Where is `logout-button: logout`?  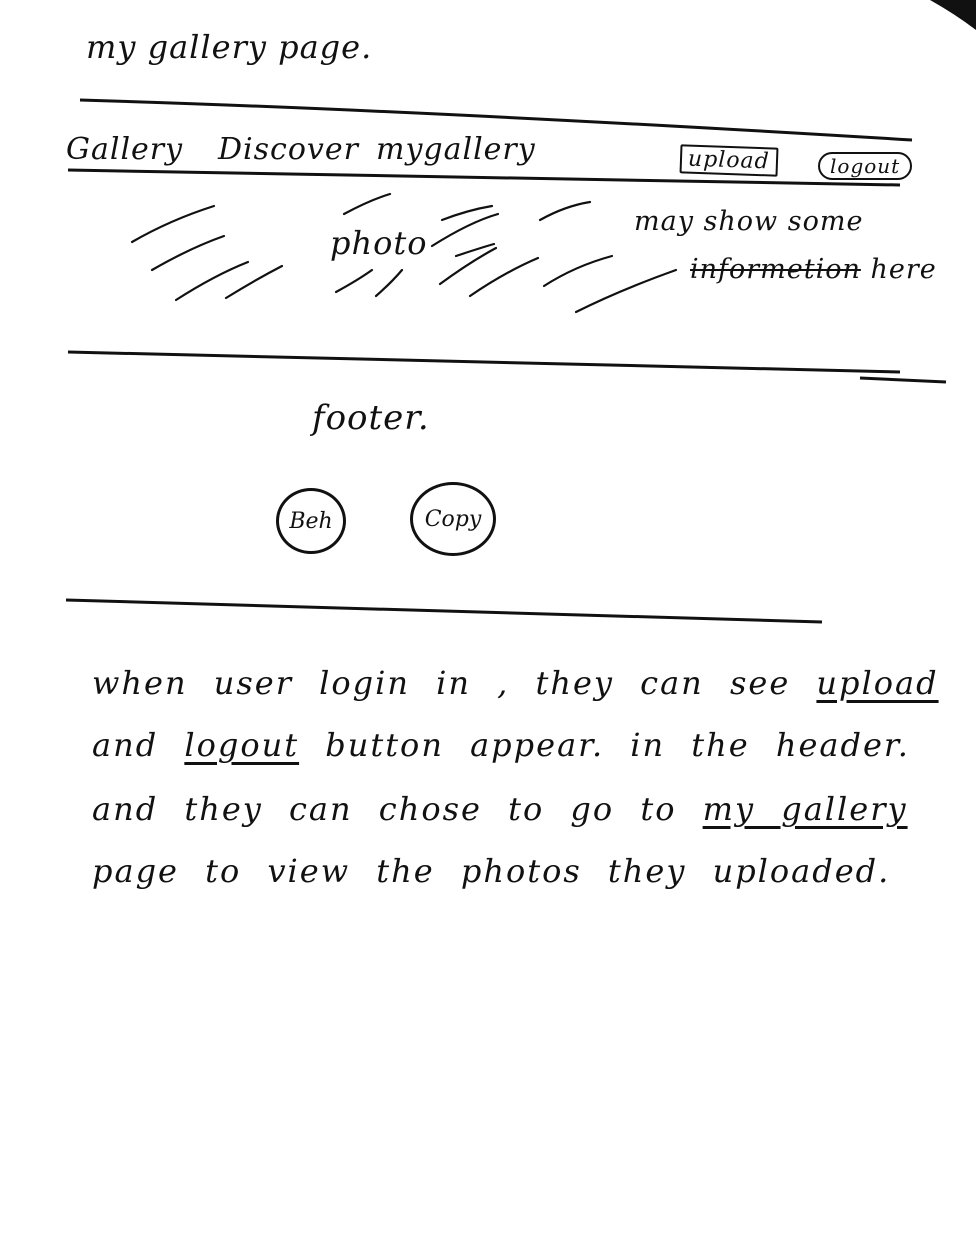
logout-button: logout is located at coordinates (865, 166).